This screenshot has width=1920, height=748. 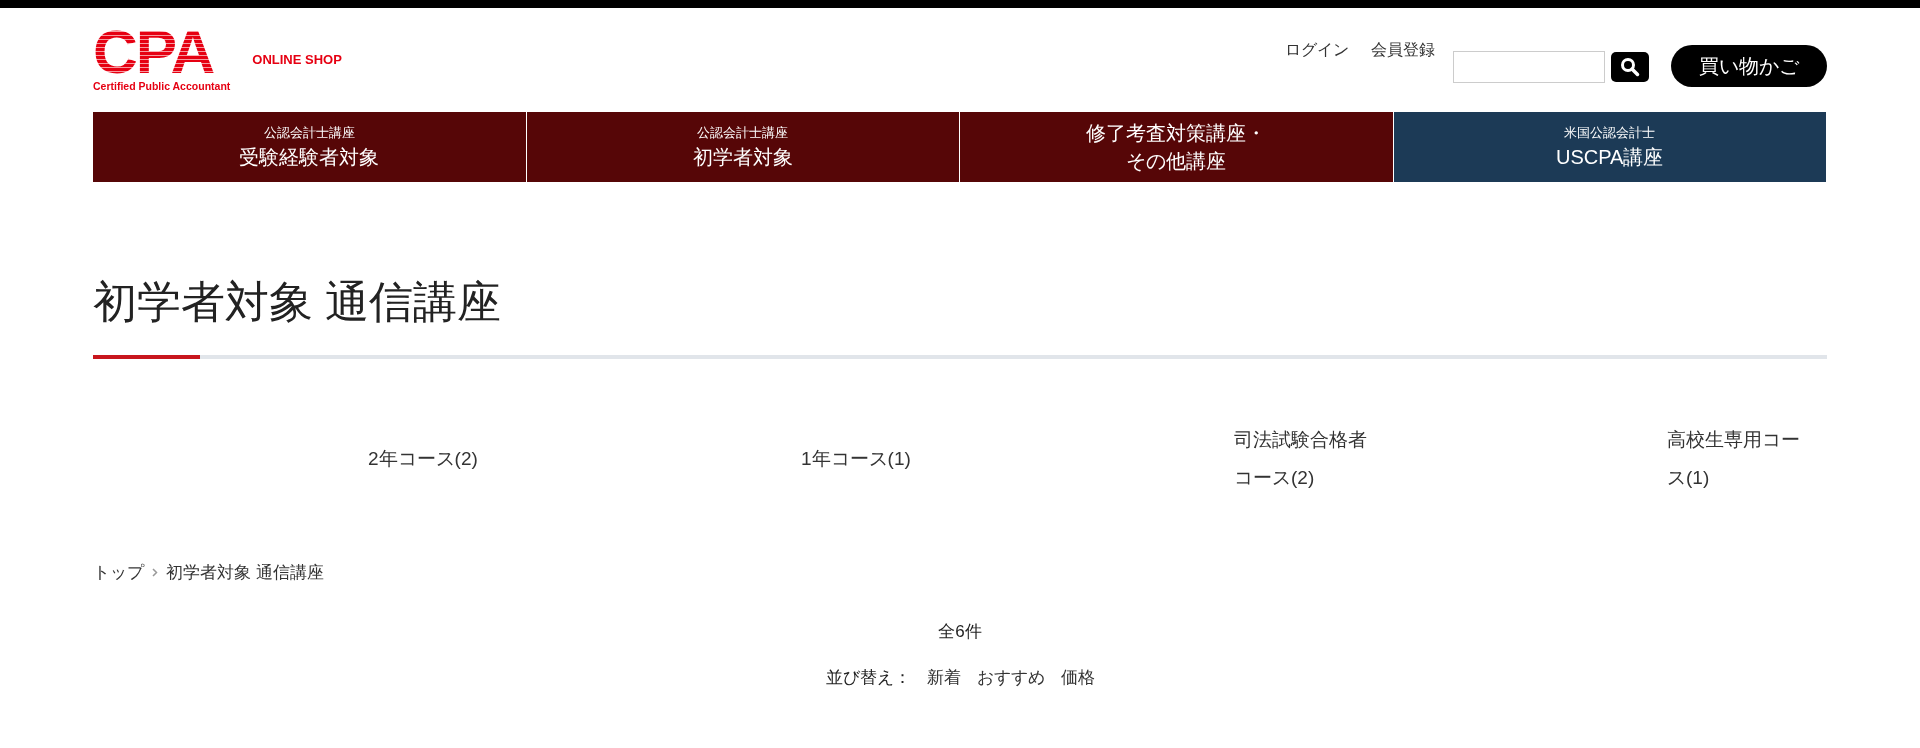 I want to click on nav-tab: 米国公認会計士 USCPA講座, so click(x=1610, y=147).